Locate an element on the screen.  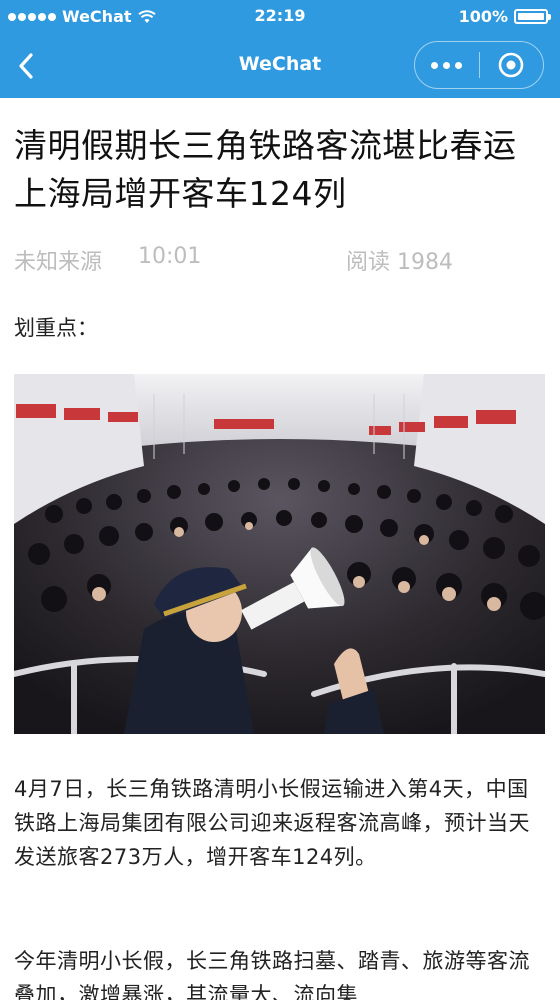
battery-icon is located at coordinates (532, 16).